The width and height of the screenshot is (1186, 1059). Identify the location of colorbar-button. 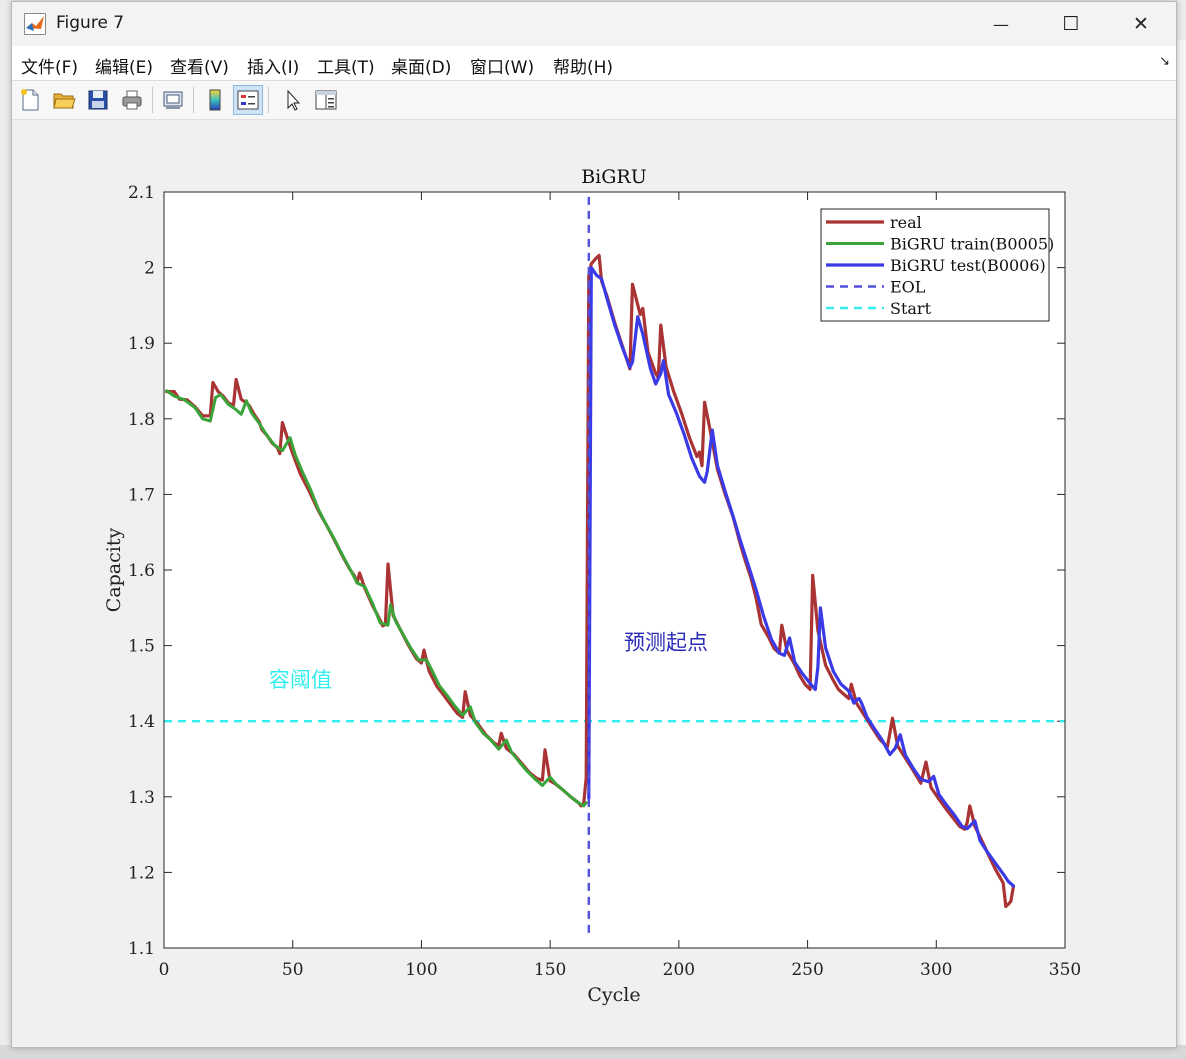
(215, 100).